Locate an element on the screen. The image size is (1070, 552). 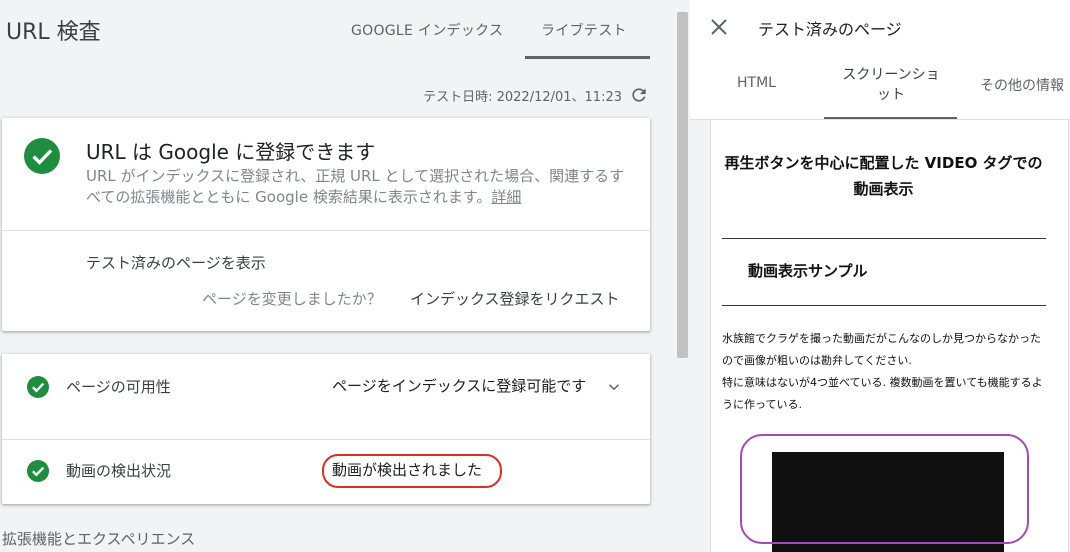
tab-screenshot: スクリーンショット is located at coordinates (891, 85).